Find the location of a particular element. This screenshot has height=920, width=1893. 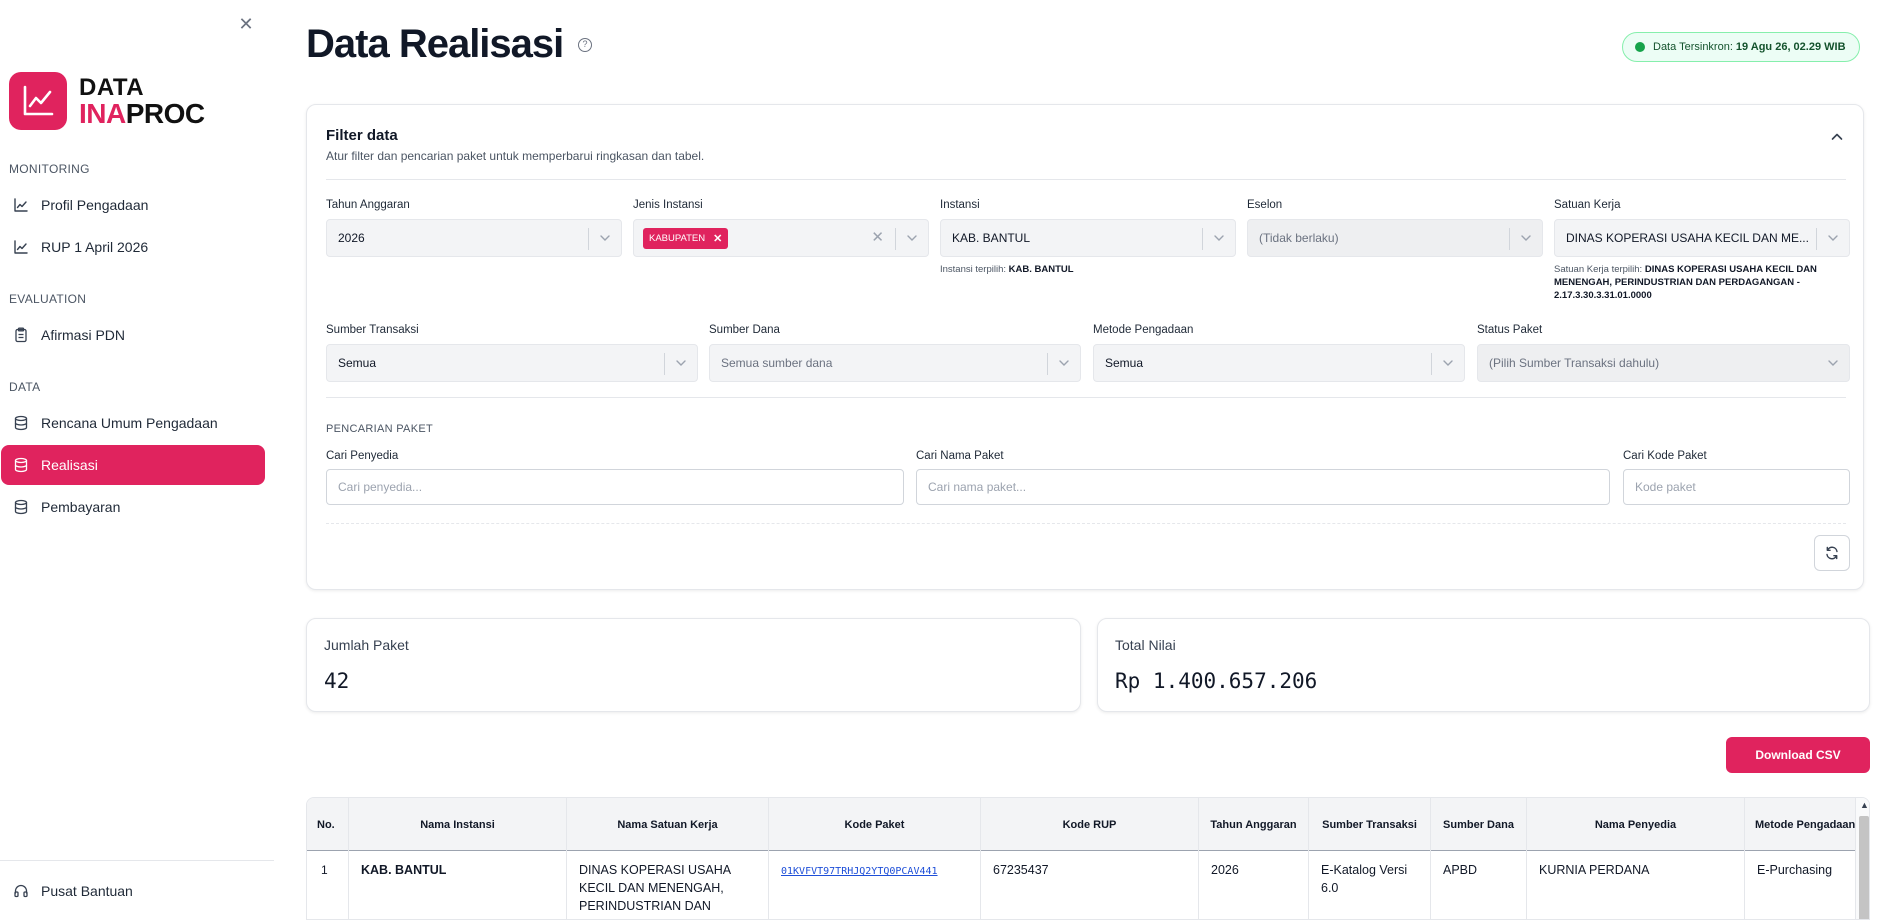

logo-text: DATA INAPROC is located at coordinates (142, 102).